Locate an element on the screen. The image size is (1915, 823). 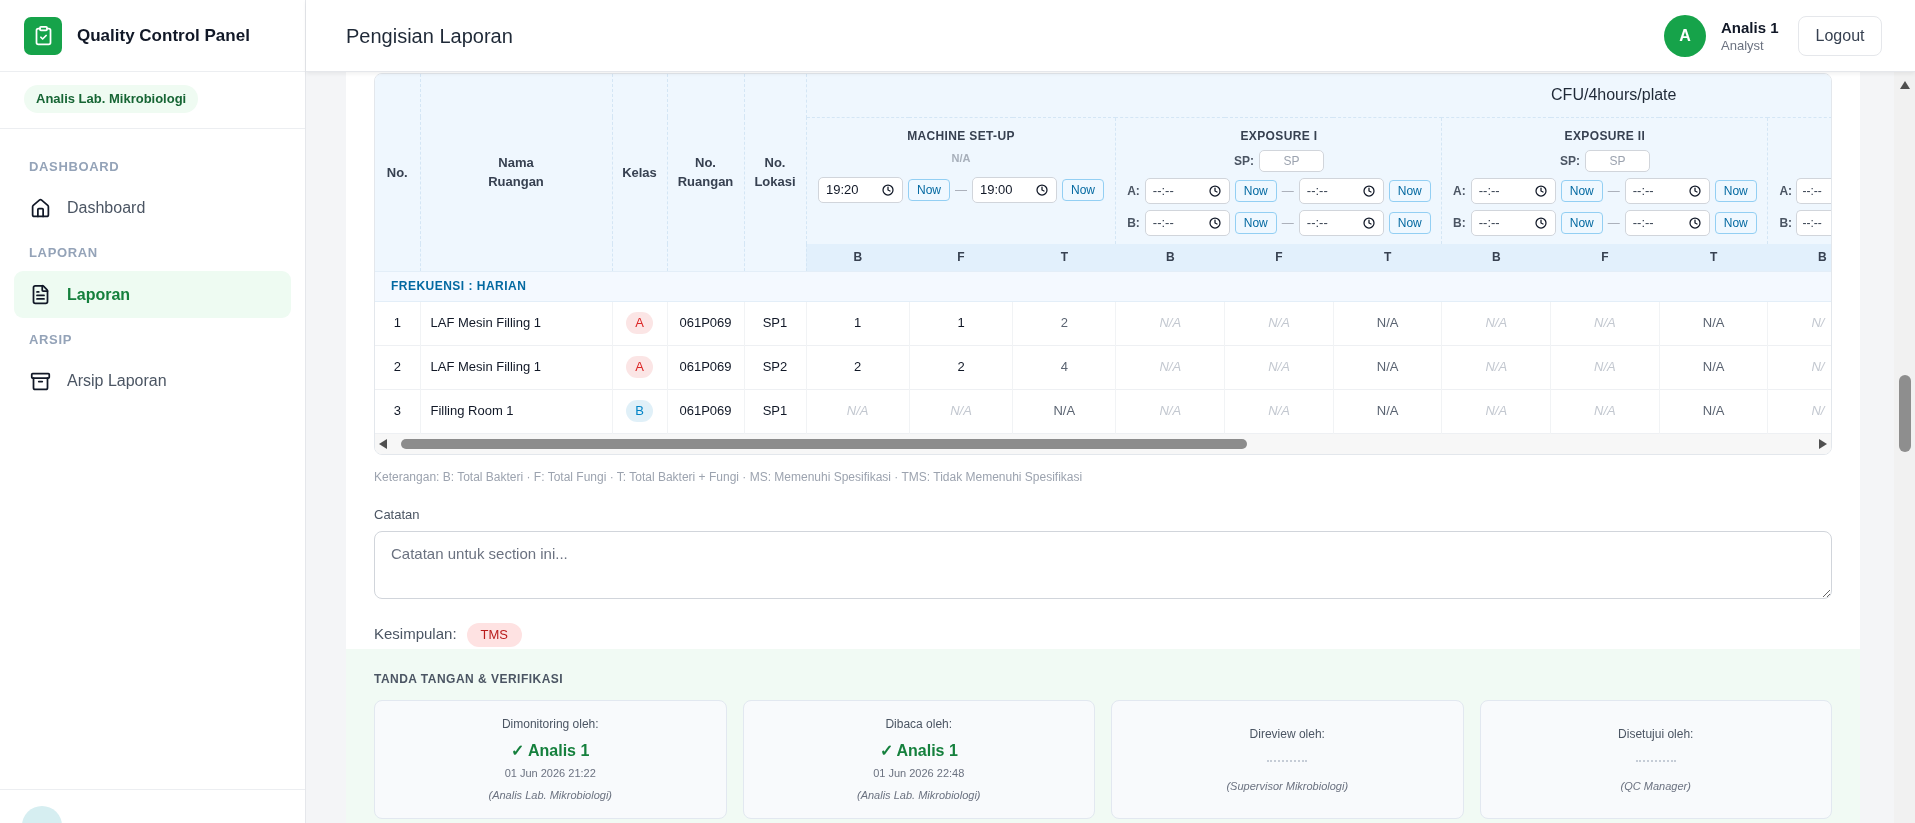
signature-line is located at coordinates (1655, 760).